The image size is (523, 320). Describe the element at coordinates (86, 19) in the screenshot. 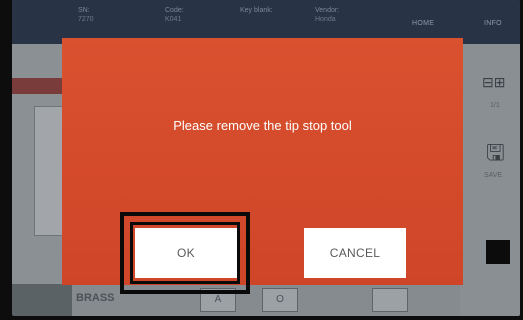

I see `sn-value: 7270` at that location.